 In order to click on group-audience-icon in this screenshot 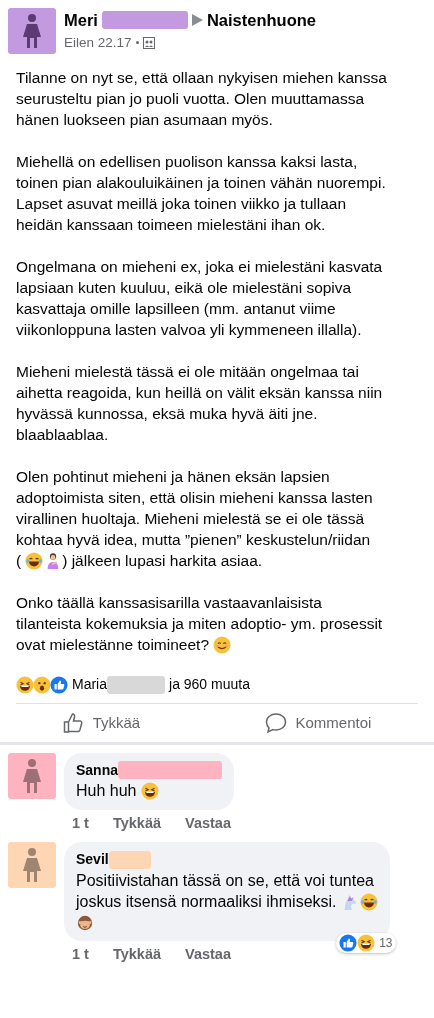, I will do `click(148, 42)`.